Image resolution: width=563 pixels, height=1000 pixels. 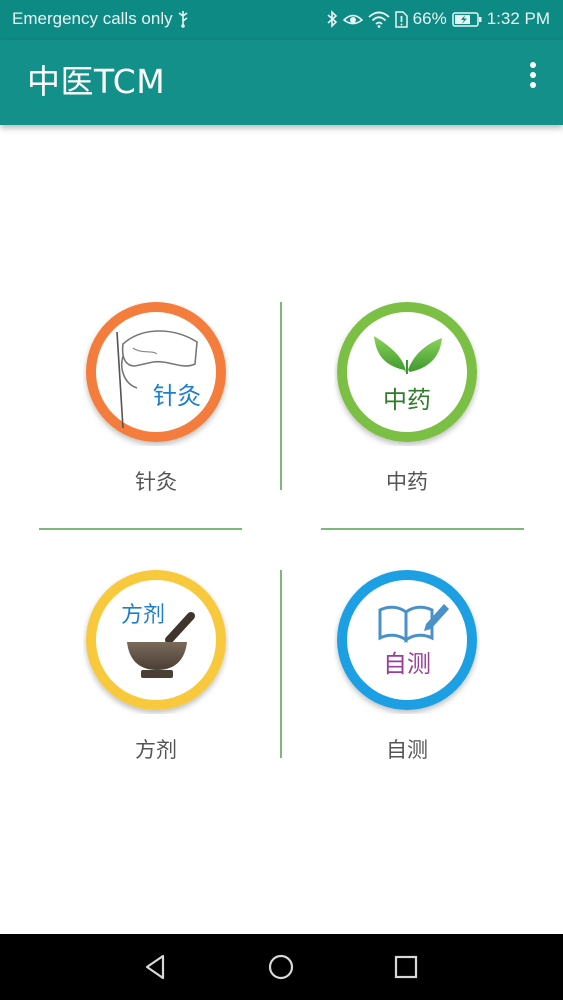 I want to click on vertical-divider-top, so click(x=281, y=396).